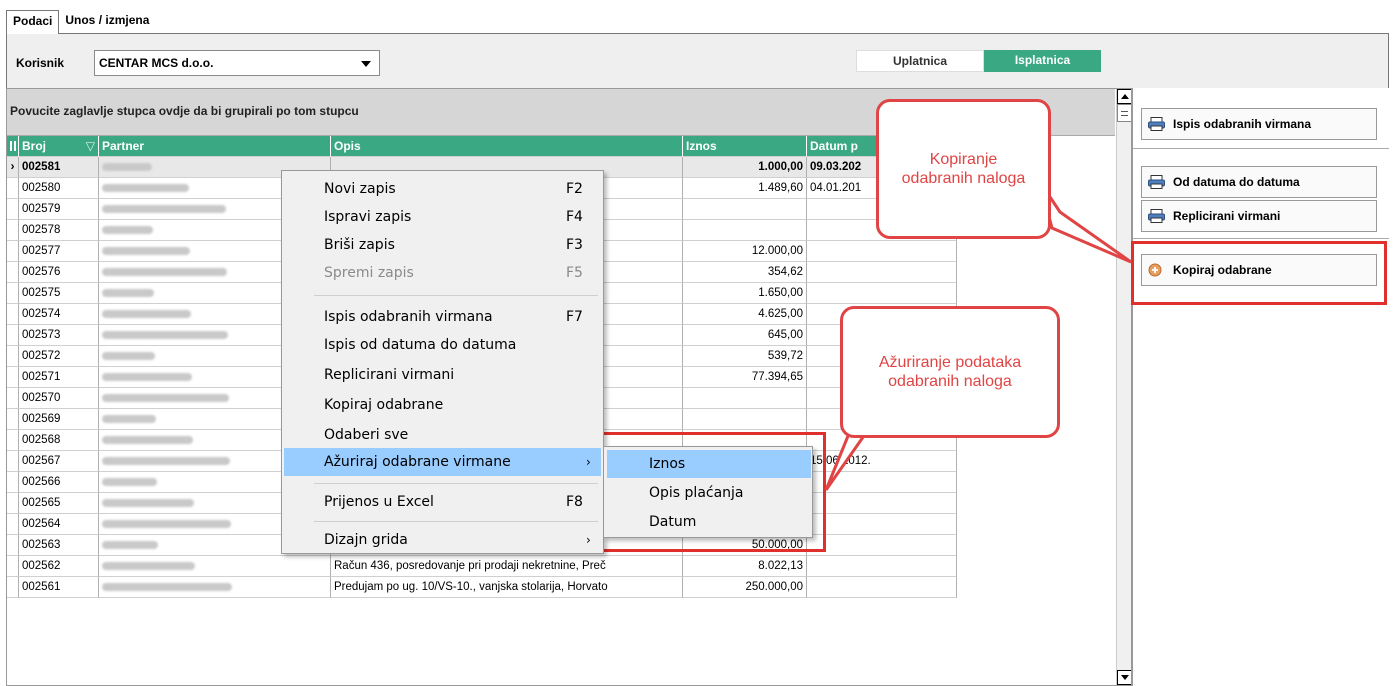  I want to click on callout-pointers, so click(978, 336).